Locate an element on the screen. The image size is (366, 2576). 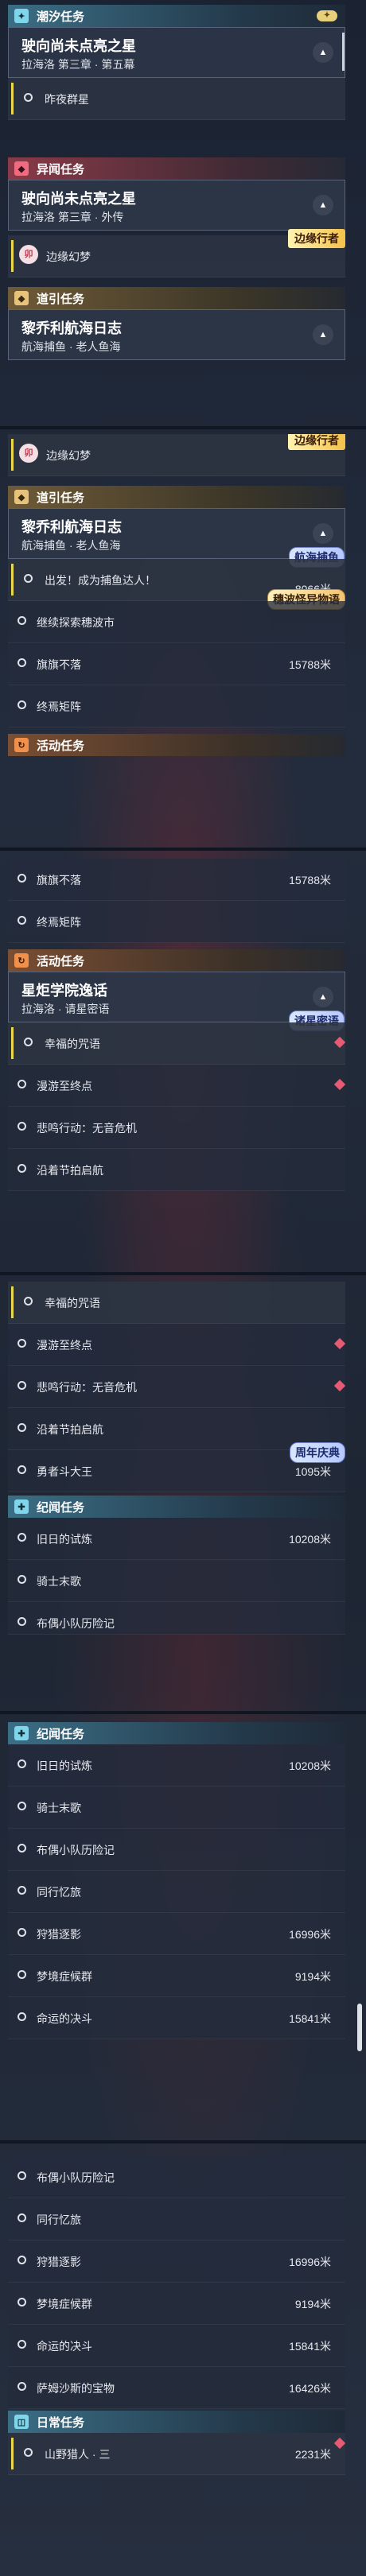
section-tide: ✦ 潮汐任务 ✦ 驶向尚未点亮之星 拉海洛 第三章 · 第五幕 ▲ 昨夜群星 is located at coordinates (176, 63).